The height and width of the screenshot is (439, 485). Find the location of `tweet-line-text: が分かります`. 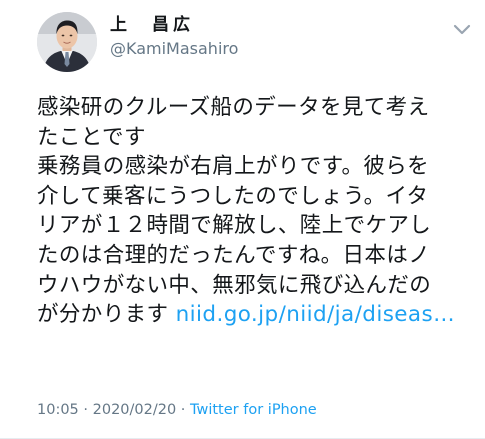

tweet-line-text: が分かります is located at coordinates (106, 315).